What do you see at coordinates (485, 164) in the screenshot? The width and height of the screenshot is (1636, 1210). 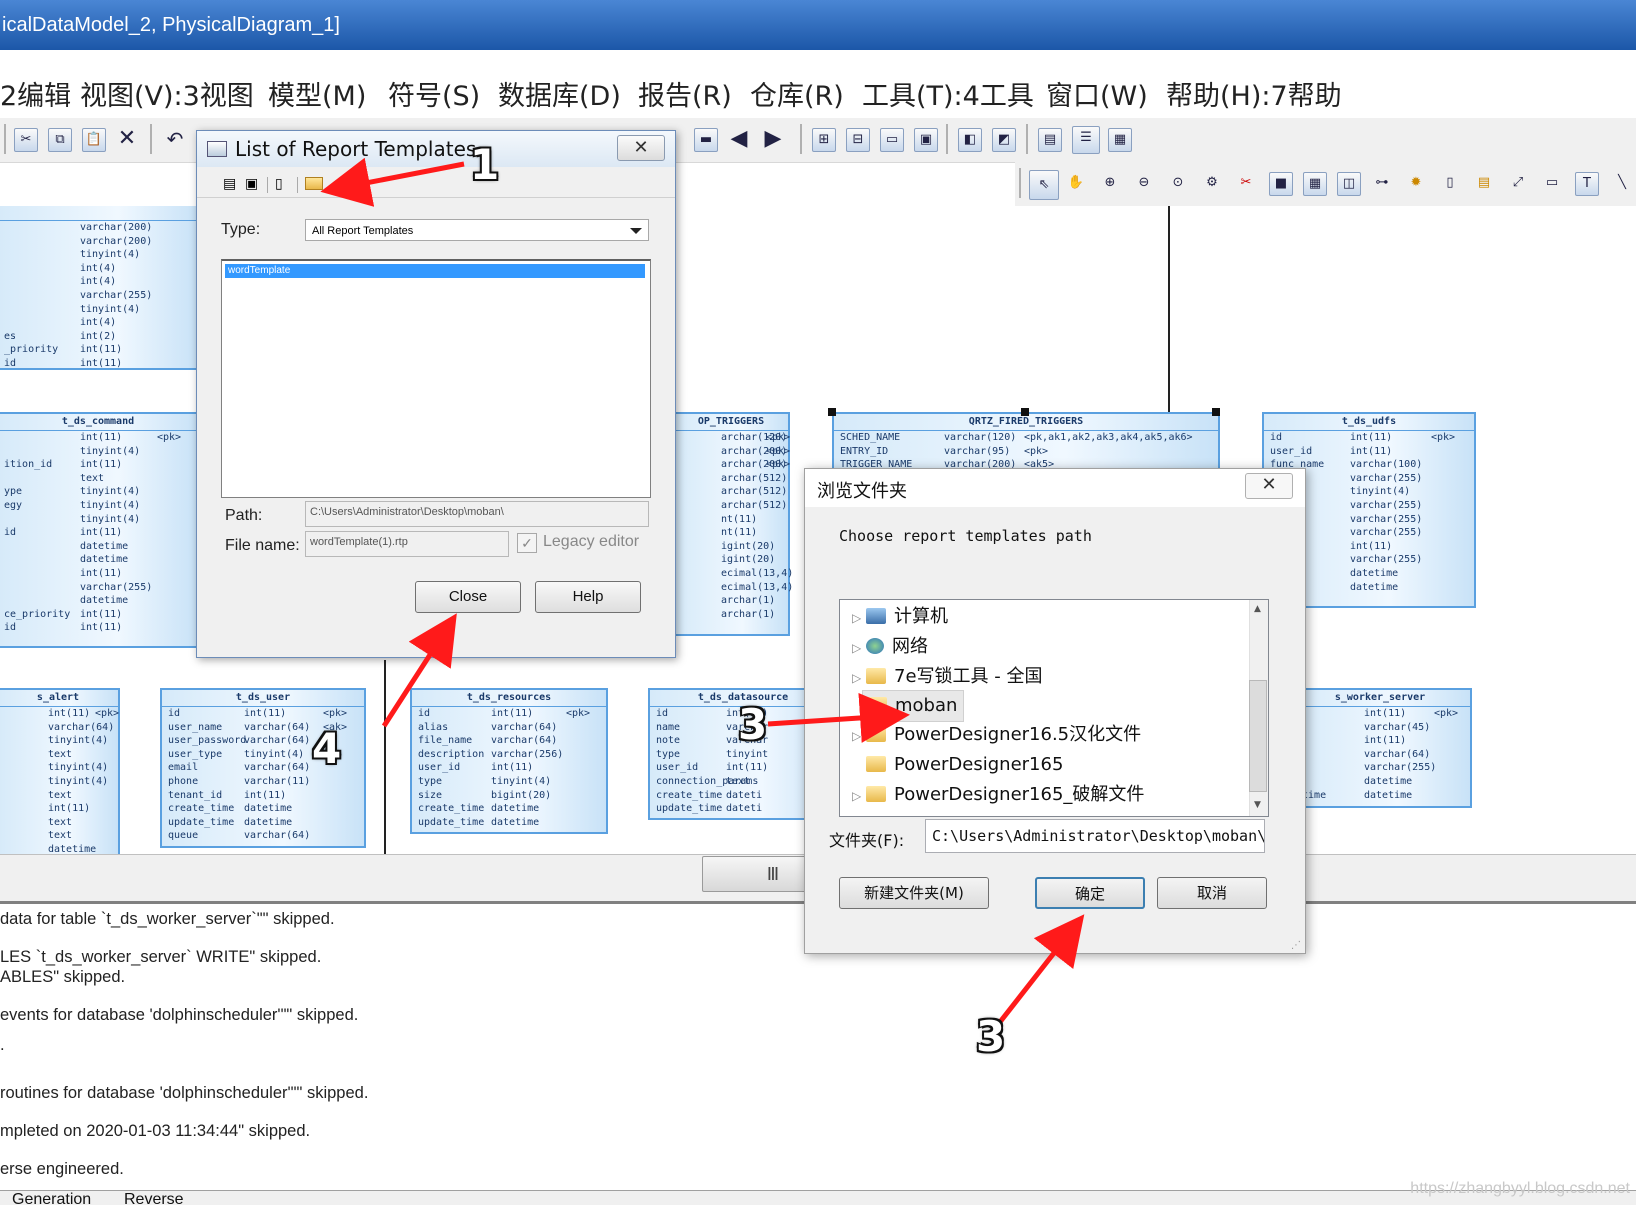 I see `annotation-number: 1` at bounding box center [485, 164].